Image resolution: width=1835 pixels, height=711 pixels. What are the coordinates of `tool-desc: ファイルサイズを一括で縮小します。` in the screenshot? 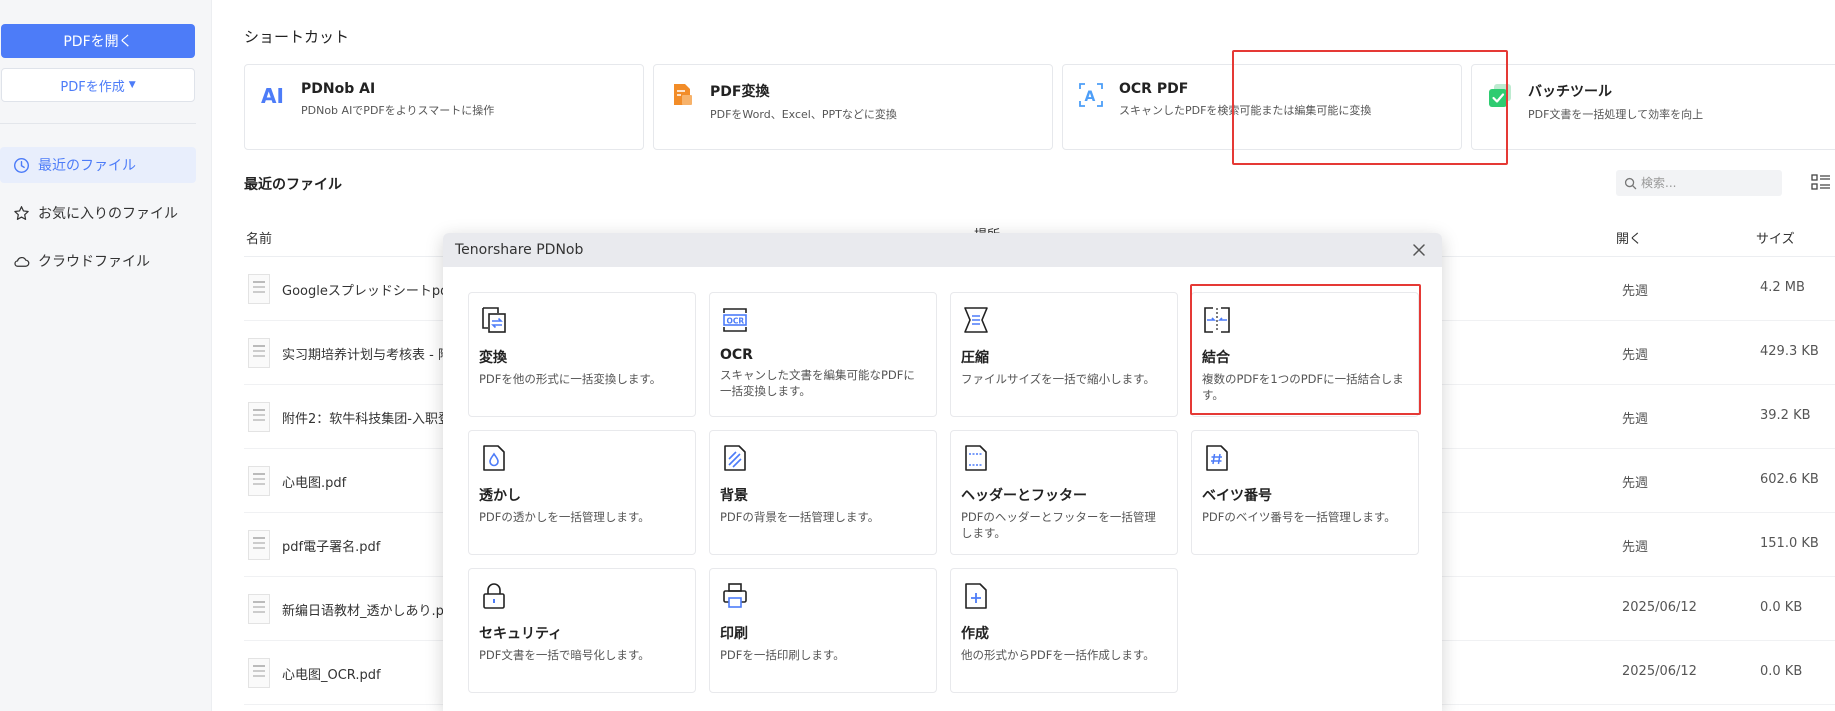 It's located at (1058, 379).